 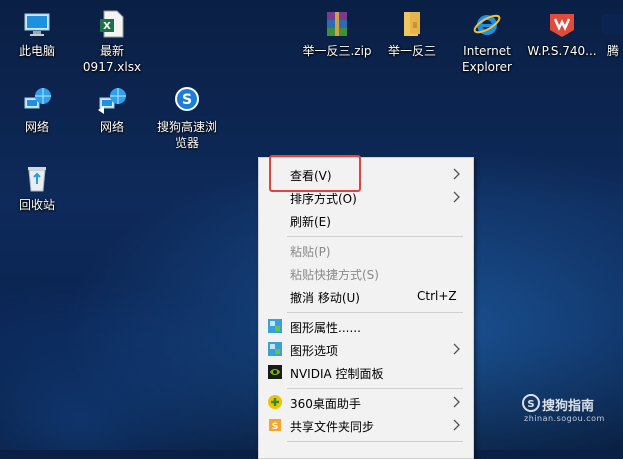 What do you see at coordinates (37, 179) in the screenshot?
I see `recycle-bin-icon` at bounding box center [37, 179].